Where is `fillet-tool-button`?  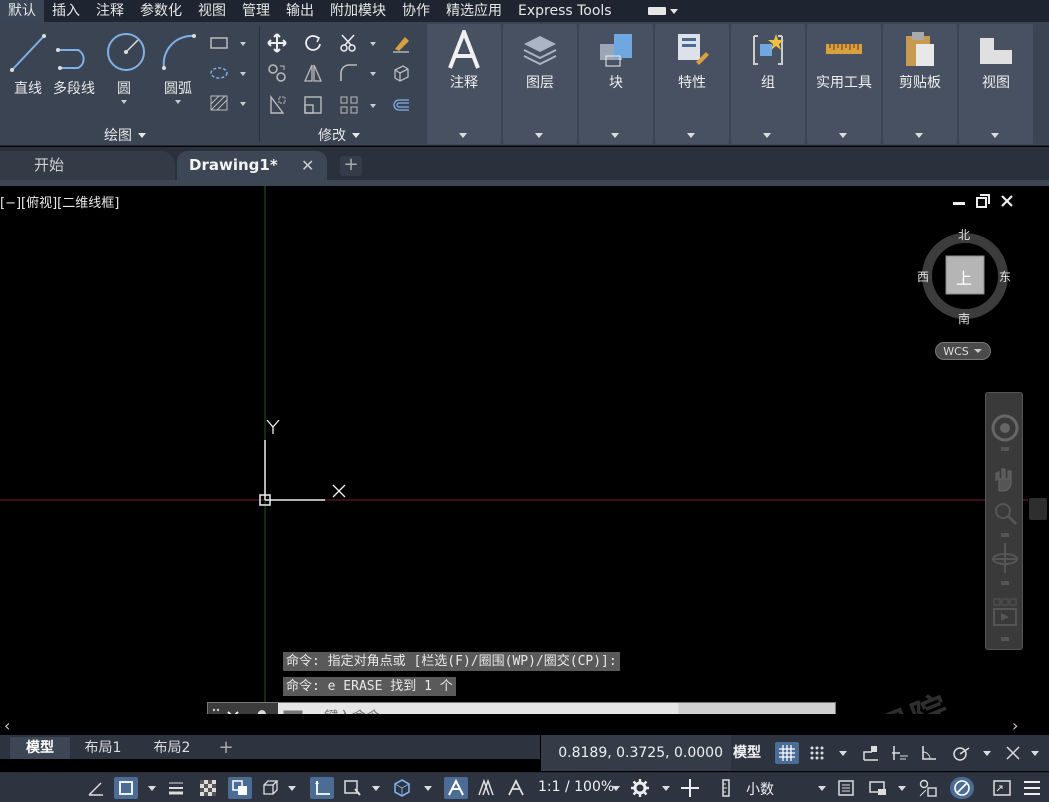 fillet-tool-button is located at coordinates (349, 73).